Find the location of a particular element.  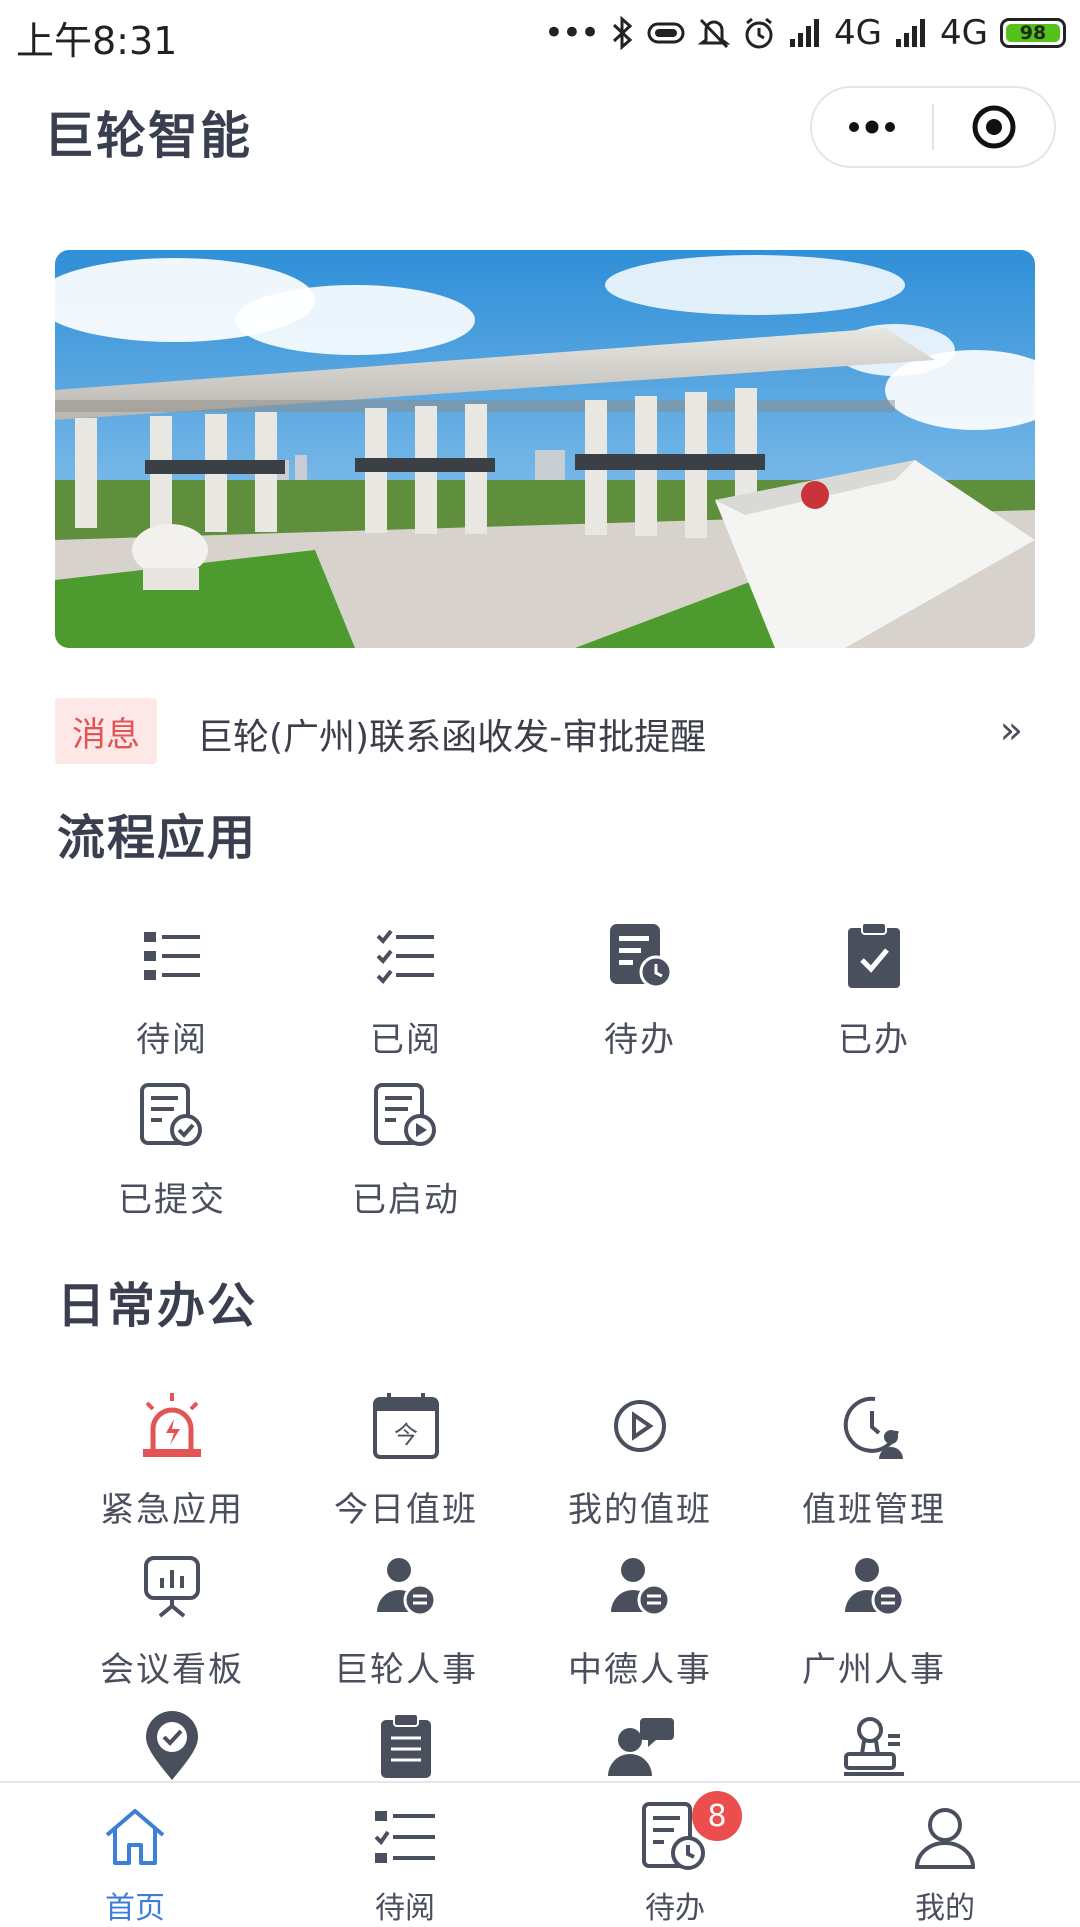

tab-pending-read: 待阅 is located at coordinates (405, 1854).